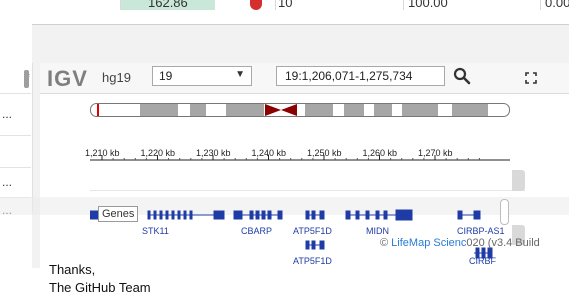  I want to click on gene-feature-atp5f1d-isoform, so click(315, 245).